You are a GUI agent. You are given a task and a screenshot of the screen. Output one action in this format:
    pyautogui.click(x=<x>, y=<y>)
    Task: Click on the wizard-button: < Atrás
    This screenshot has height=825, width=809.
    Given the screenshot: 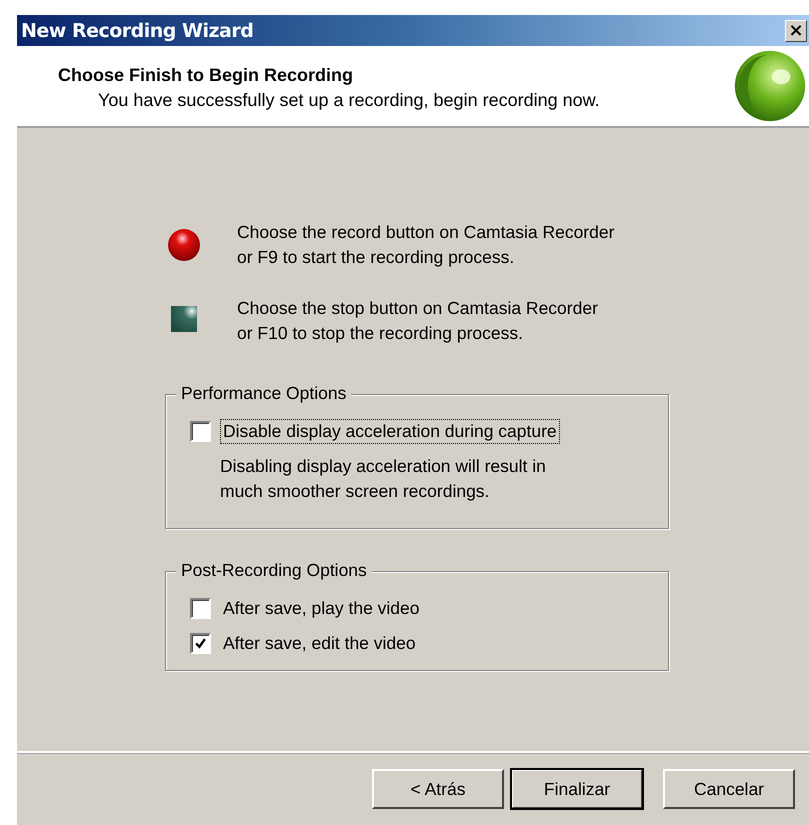 What is the action you would take?
    pyautogui.click(x=438, y=789)
    